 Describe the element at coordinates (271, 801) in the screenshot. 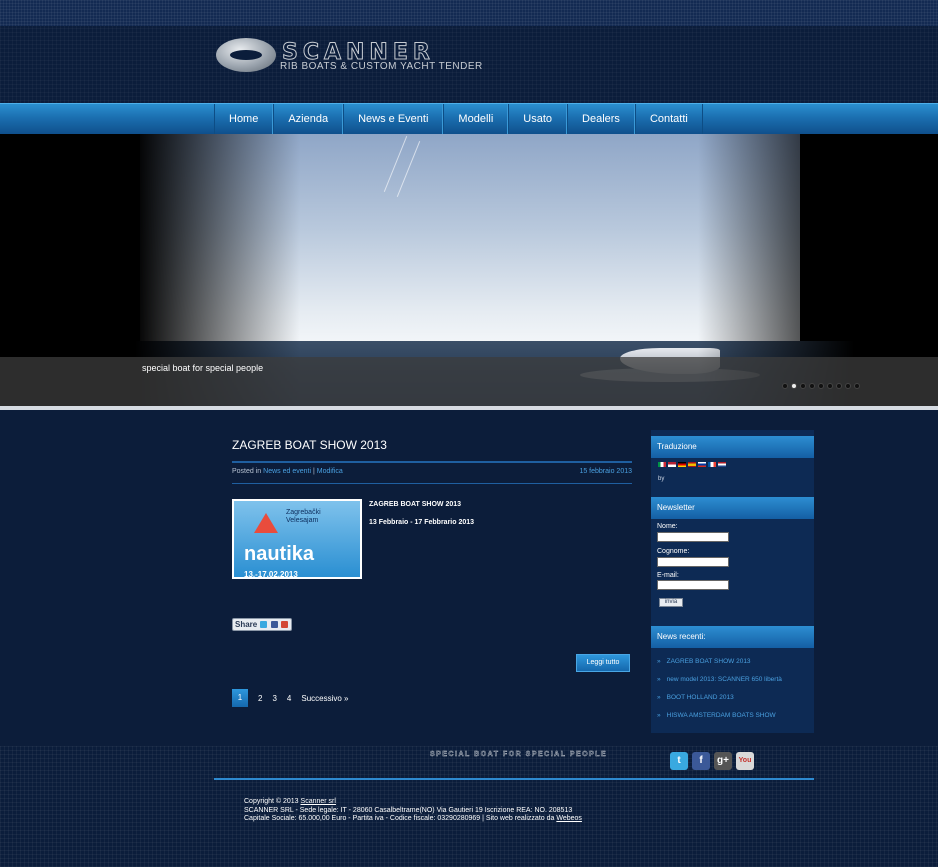

I see `copyright-prefix: Copyright © 2013` at that location.